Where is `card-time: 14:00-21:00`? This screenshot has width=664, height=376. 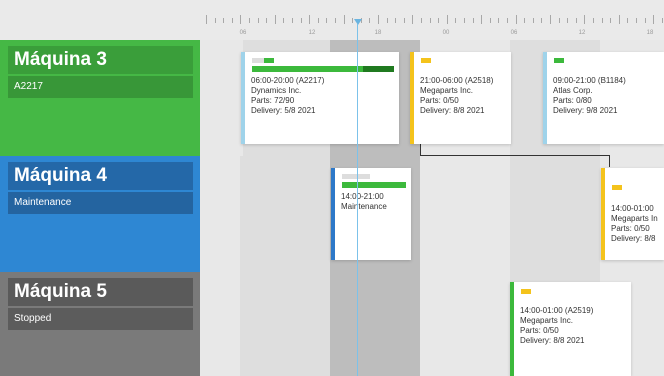 card-time: 14:00-21:00 is located at coordinates (362, 196).